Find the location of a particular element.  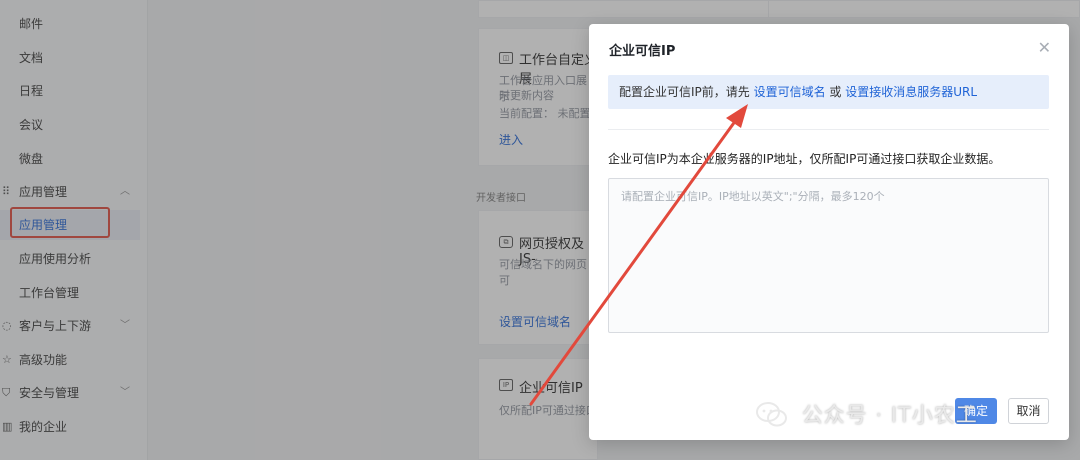

watermark: 公众号 · IT小农工 is located at coordinates (905, 416).